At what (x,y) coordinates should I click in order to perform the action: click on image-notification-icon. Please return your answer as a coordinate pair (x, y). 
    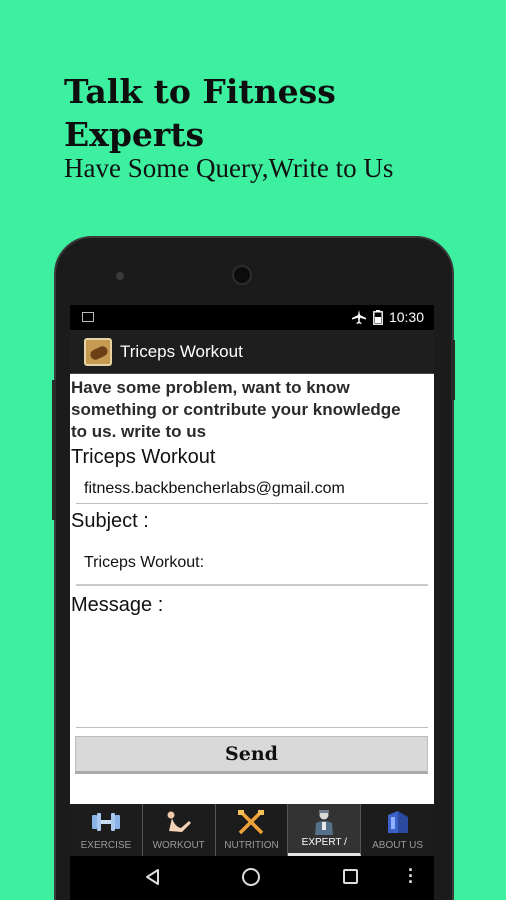
    Looking at the image, I should click on (88, 317).